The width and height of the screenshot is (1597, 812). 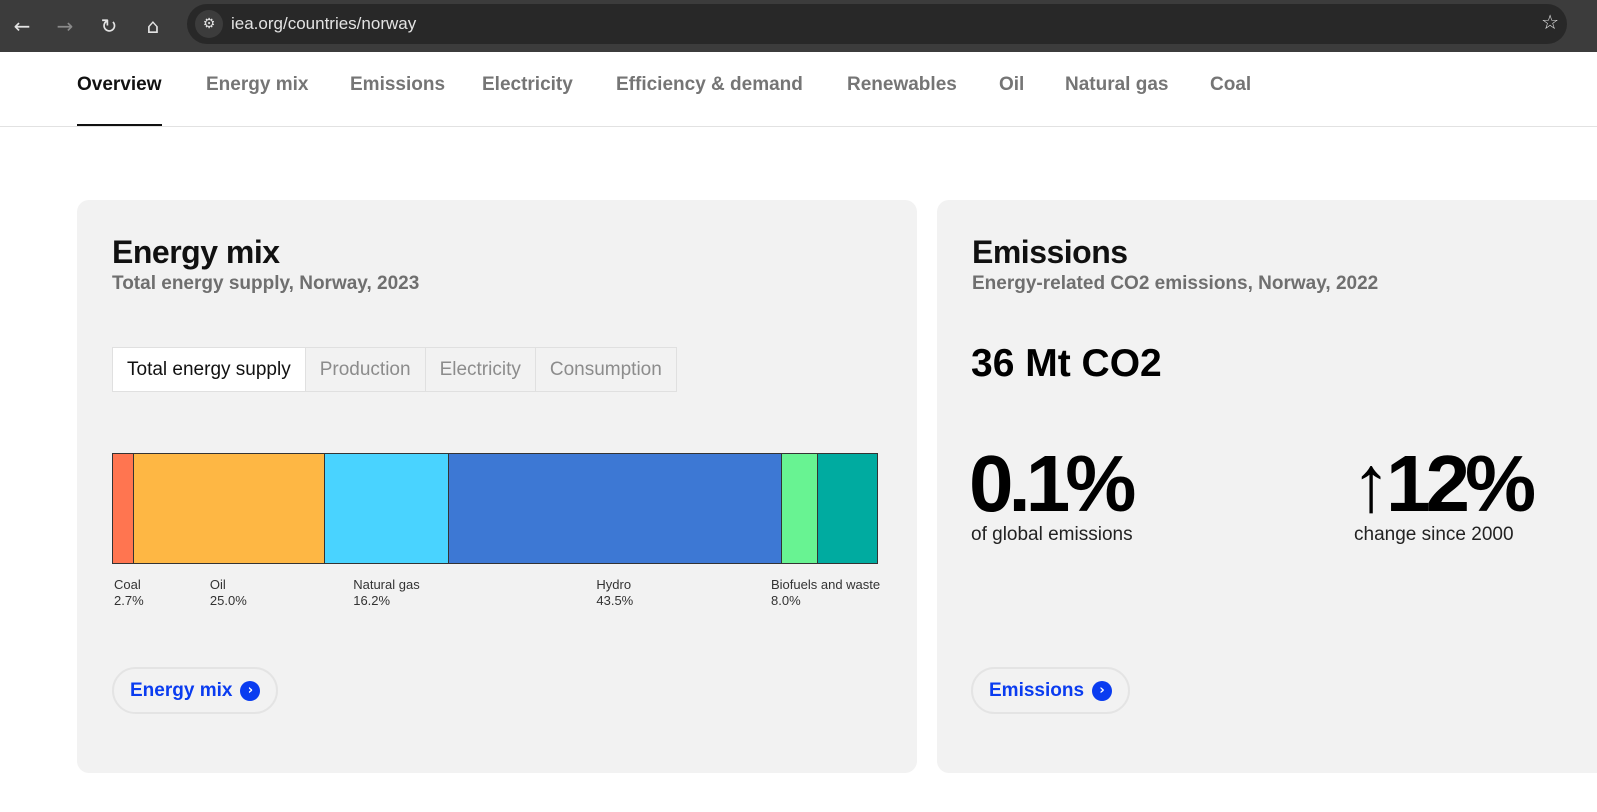 What do you see at coordinates (481, 369) in the screenshot?
I see `tab-electricity: Electricity` at bounding box center [481, 369].